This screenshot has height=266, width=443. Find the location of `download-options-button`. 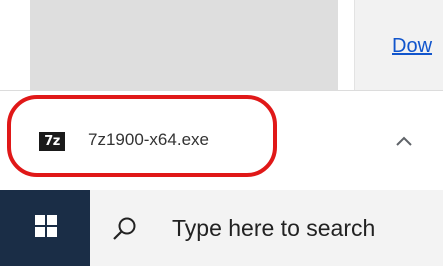

download-options-button is located at coordinates (404, 143).